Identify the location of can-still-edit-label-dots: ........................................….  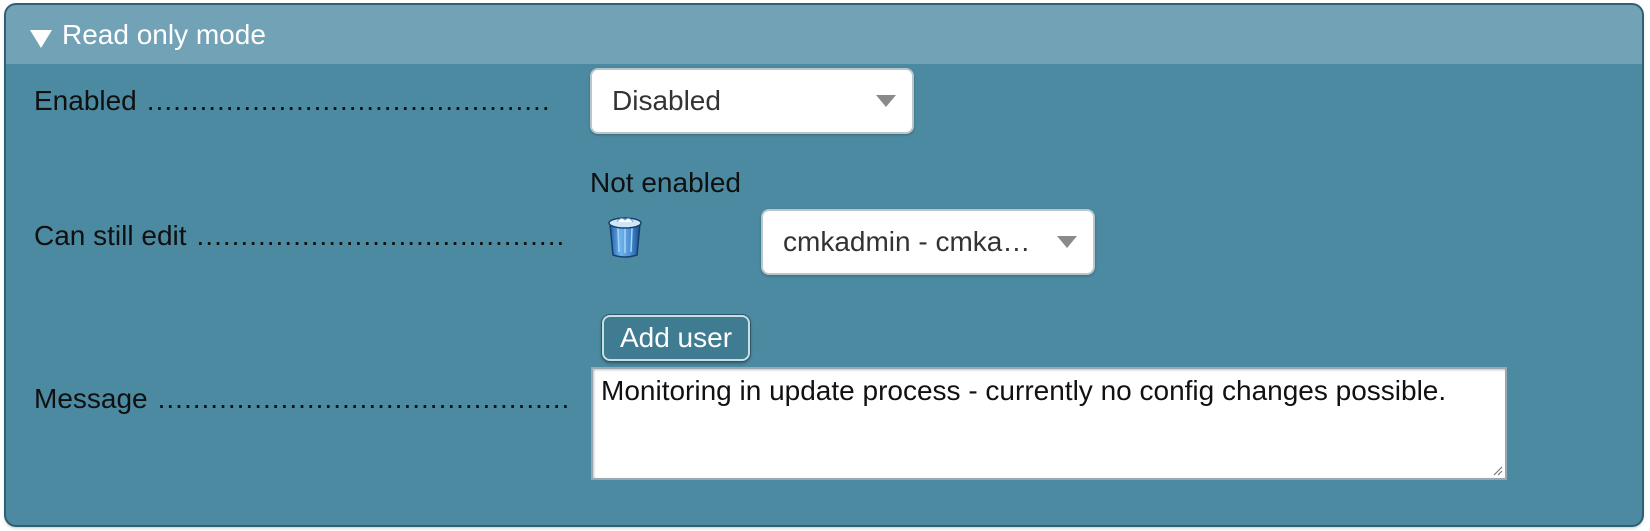
(381, 235).